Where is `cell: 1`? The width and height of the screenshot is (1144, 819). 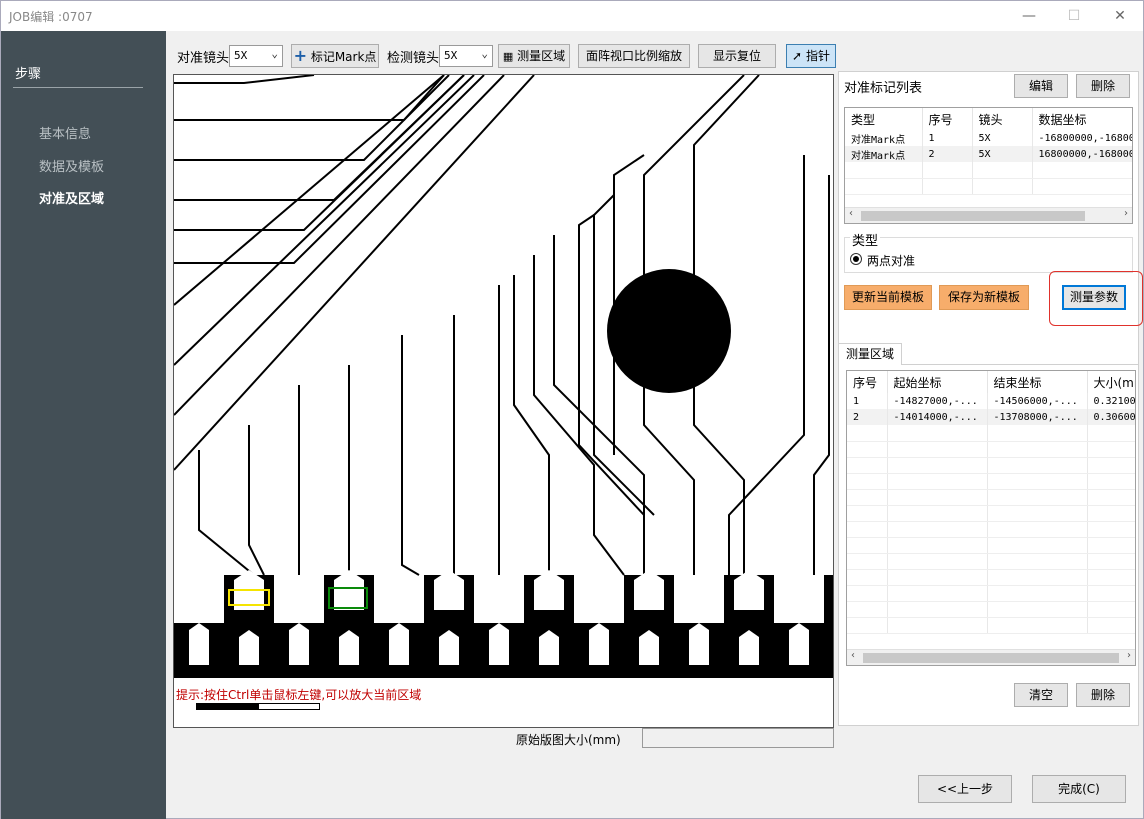 cell: 1 is located at coordinates (867, 401).